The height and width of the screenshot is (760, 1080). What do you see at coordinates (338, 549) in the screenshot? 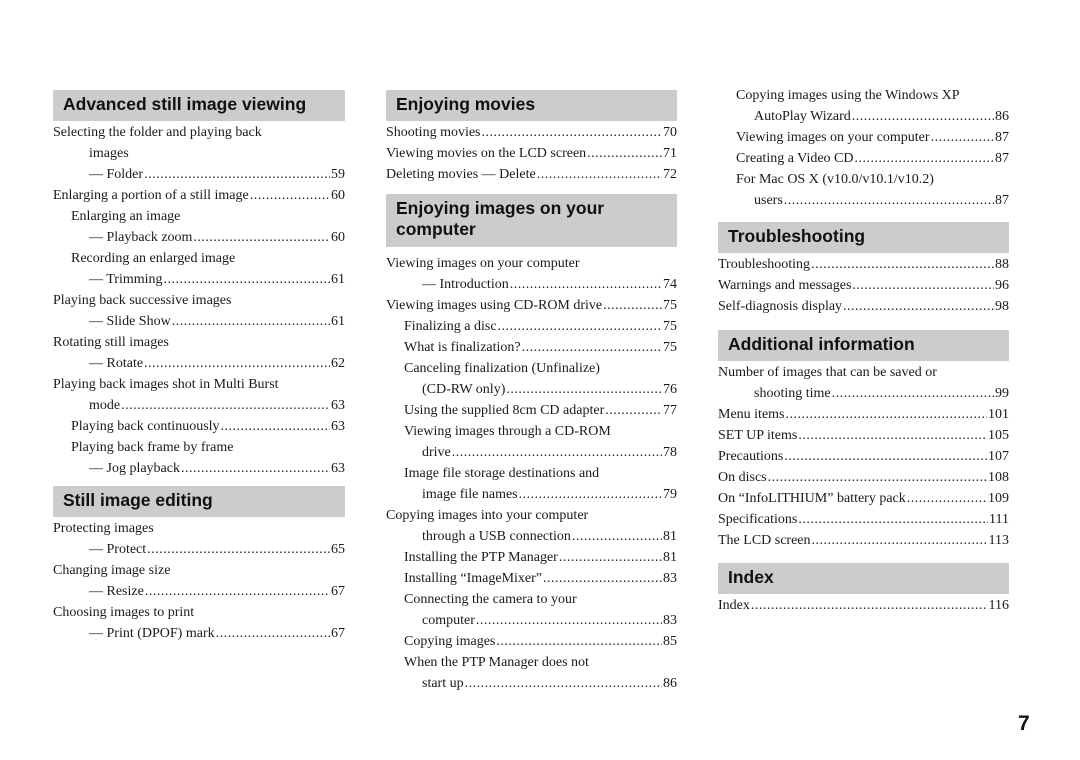
I see `toc-entry-page: 65` at bounding box center [338, 549].